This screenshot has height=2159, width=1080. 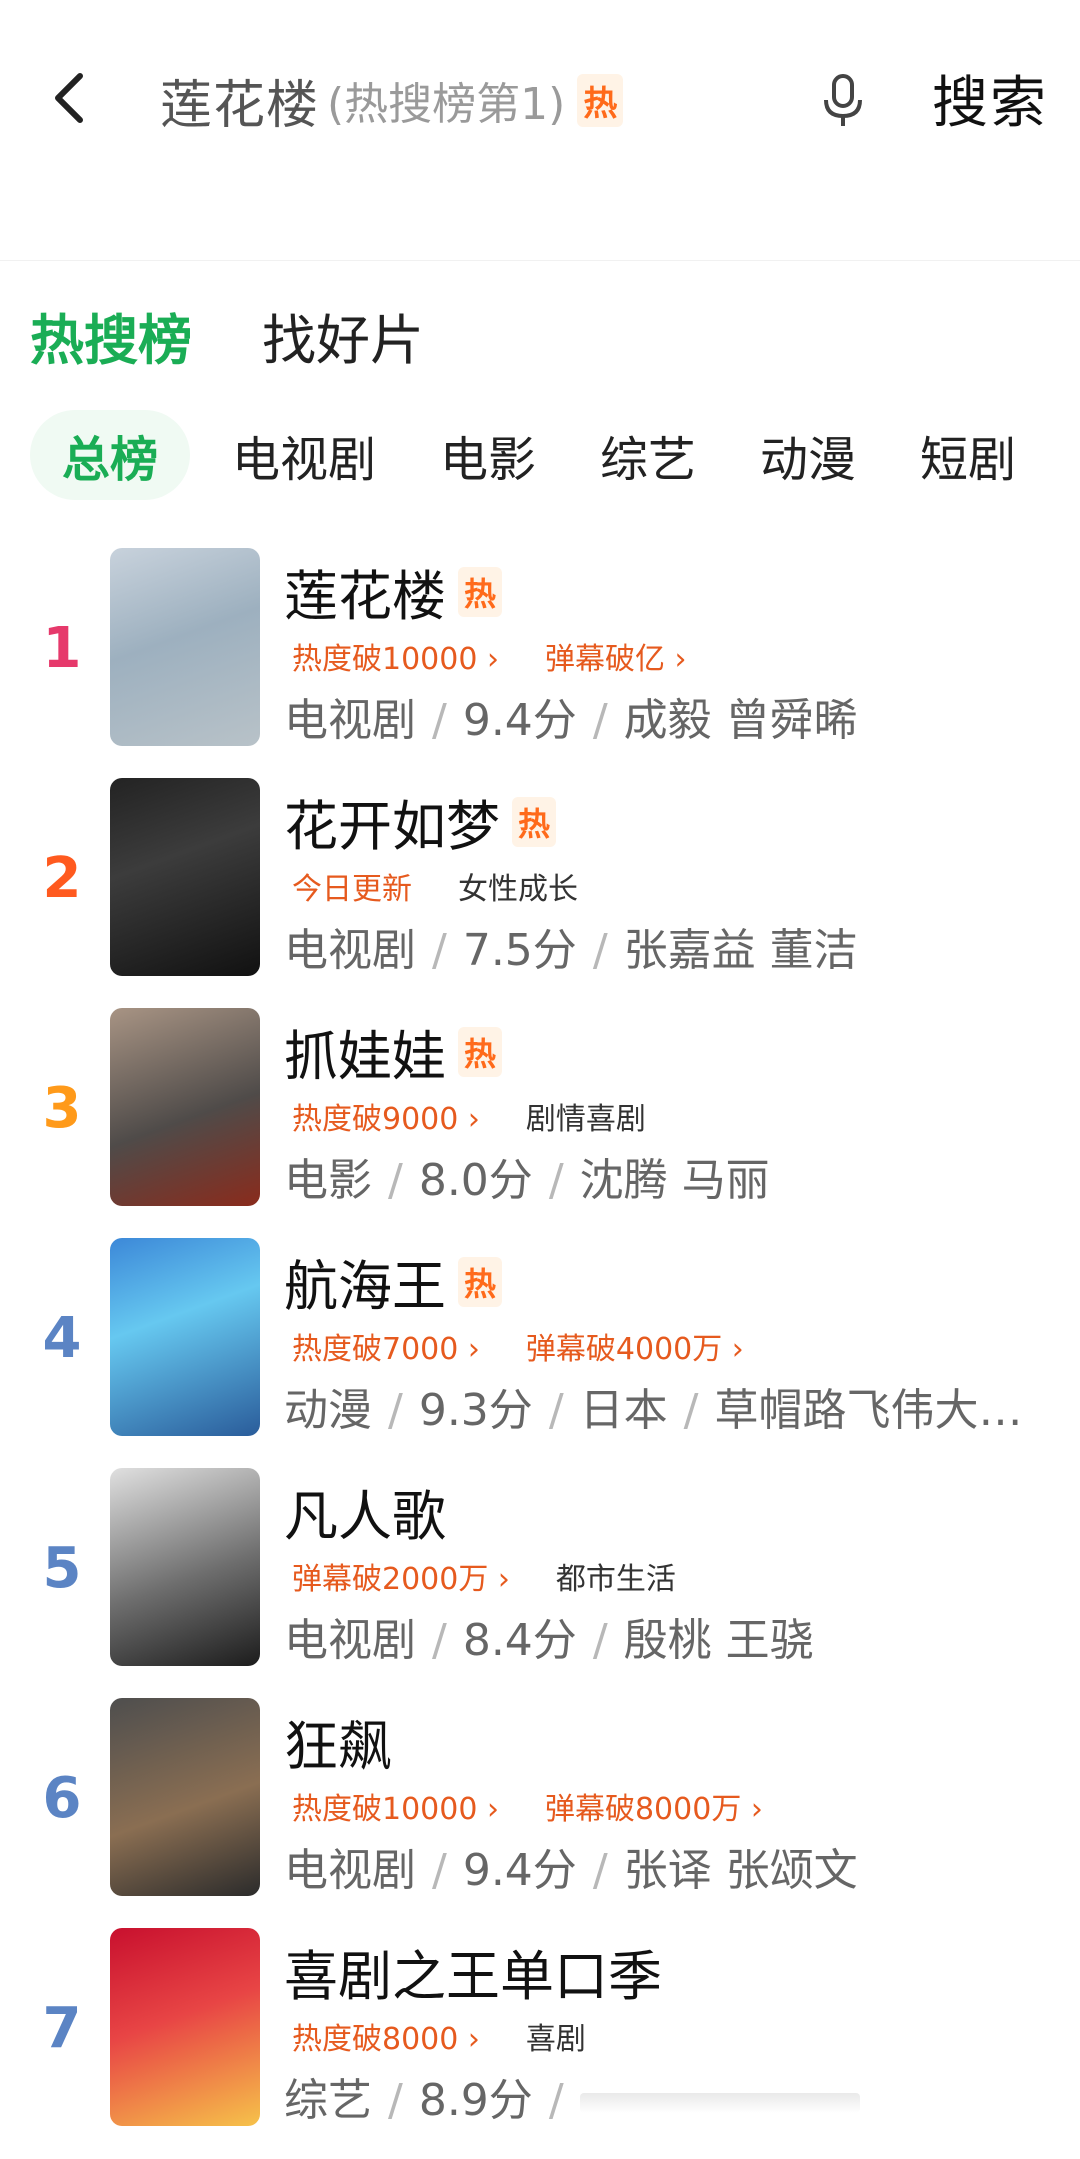 I want to click on item-tag: 今日更新, so click(x=352, y=886).